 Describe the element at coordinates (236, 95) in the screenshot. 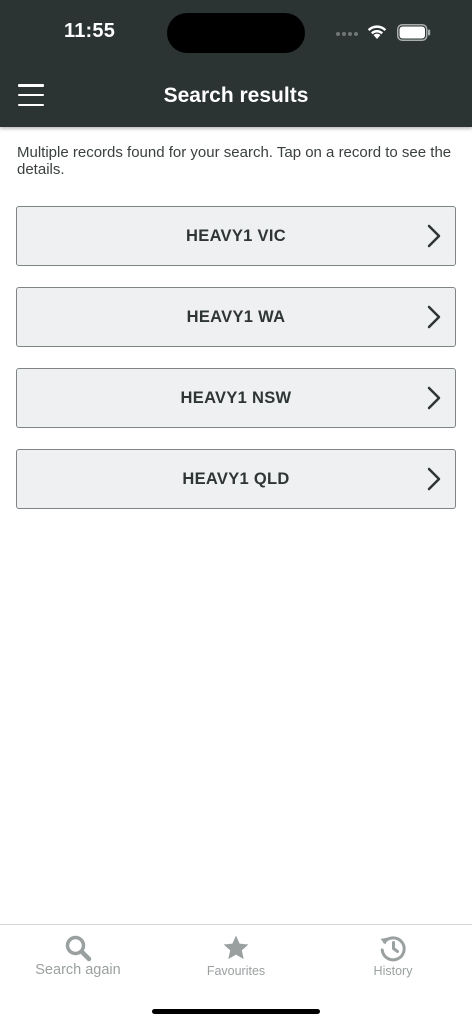

I see `page-title: Search results` at that location.